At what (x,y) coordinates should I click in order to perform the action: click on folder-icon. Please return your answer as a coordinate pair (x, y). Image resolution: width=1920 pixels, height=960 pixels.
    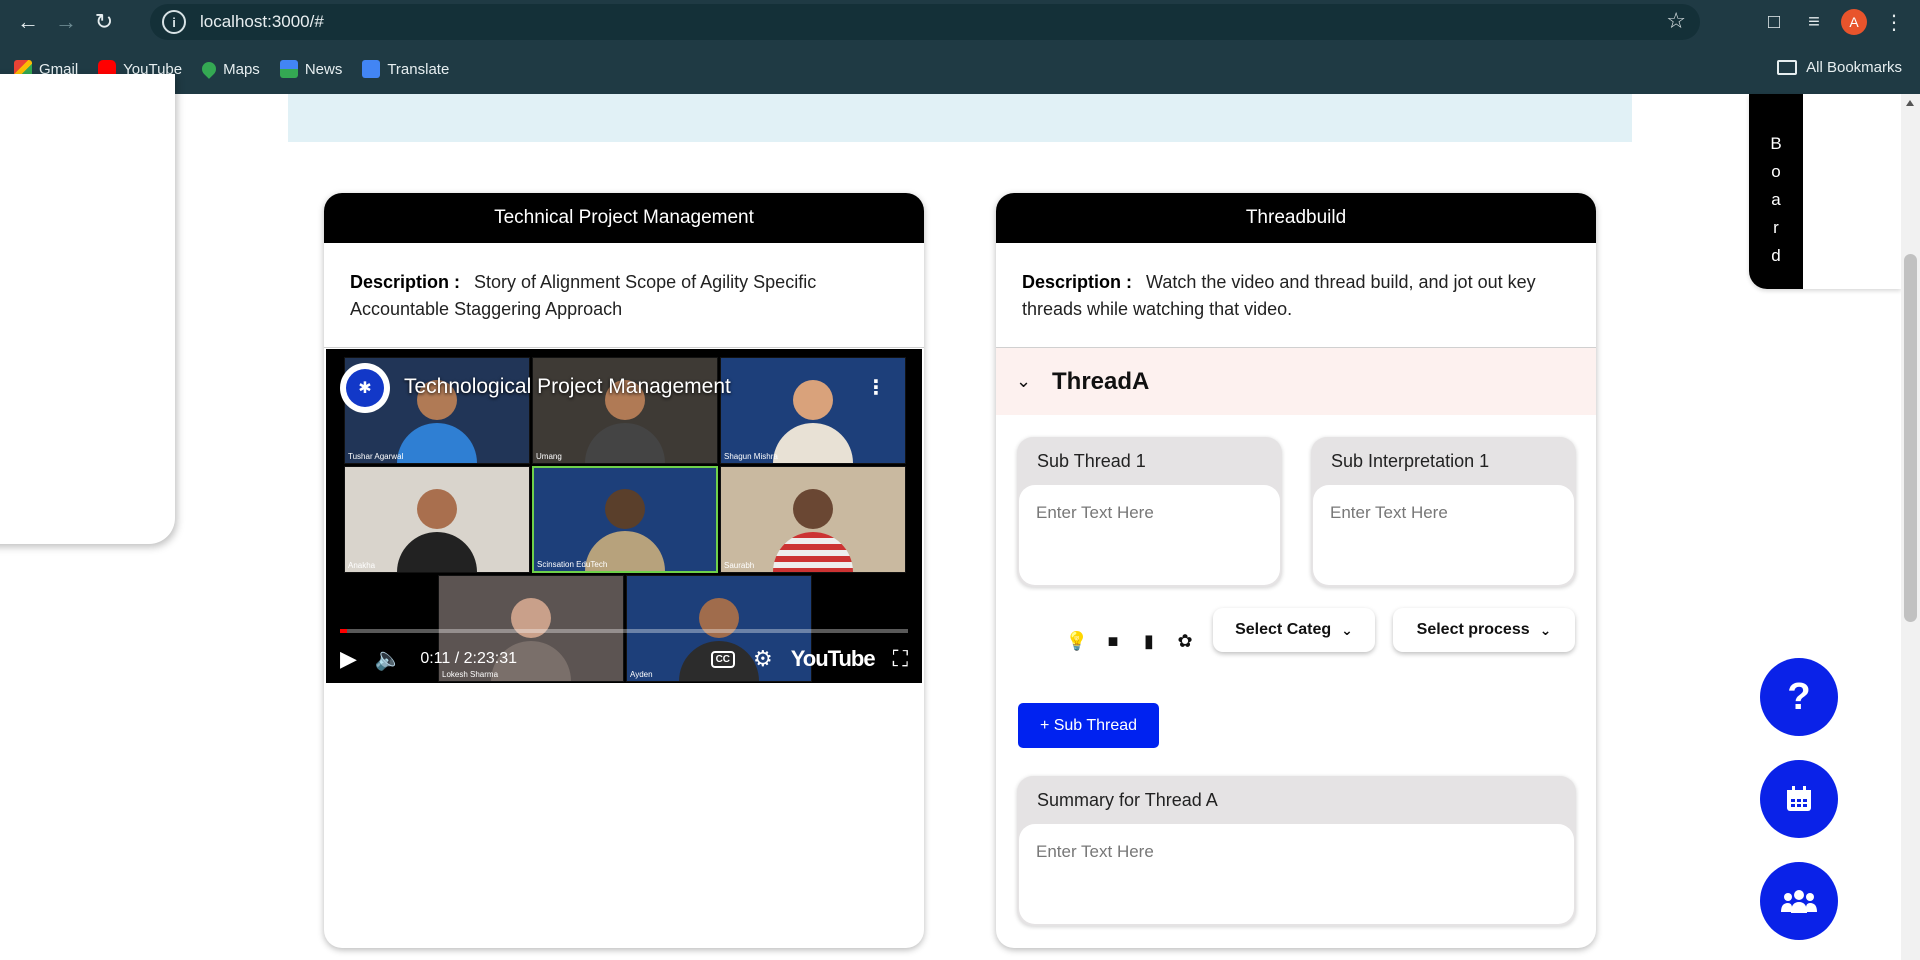
    Looking at the image, I should click on (1787, 67).